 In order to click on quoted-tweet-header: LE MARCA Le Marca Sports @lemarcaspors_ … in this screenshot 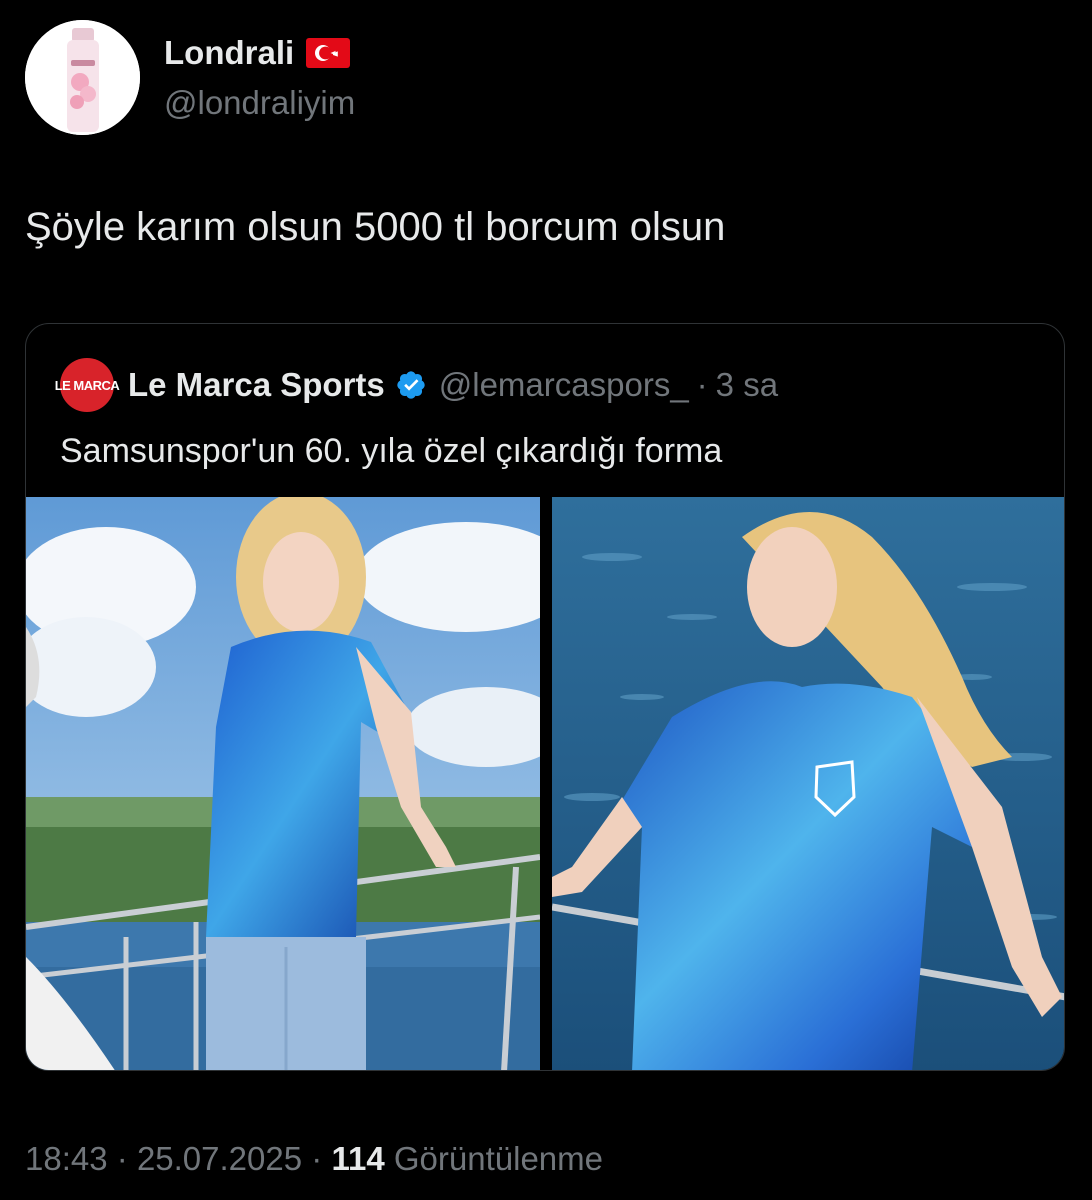, I will do `click(416, 385)`.